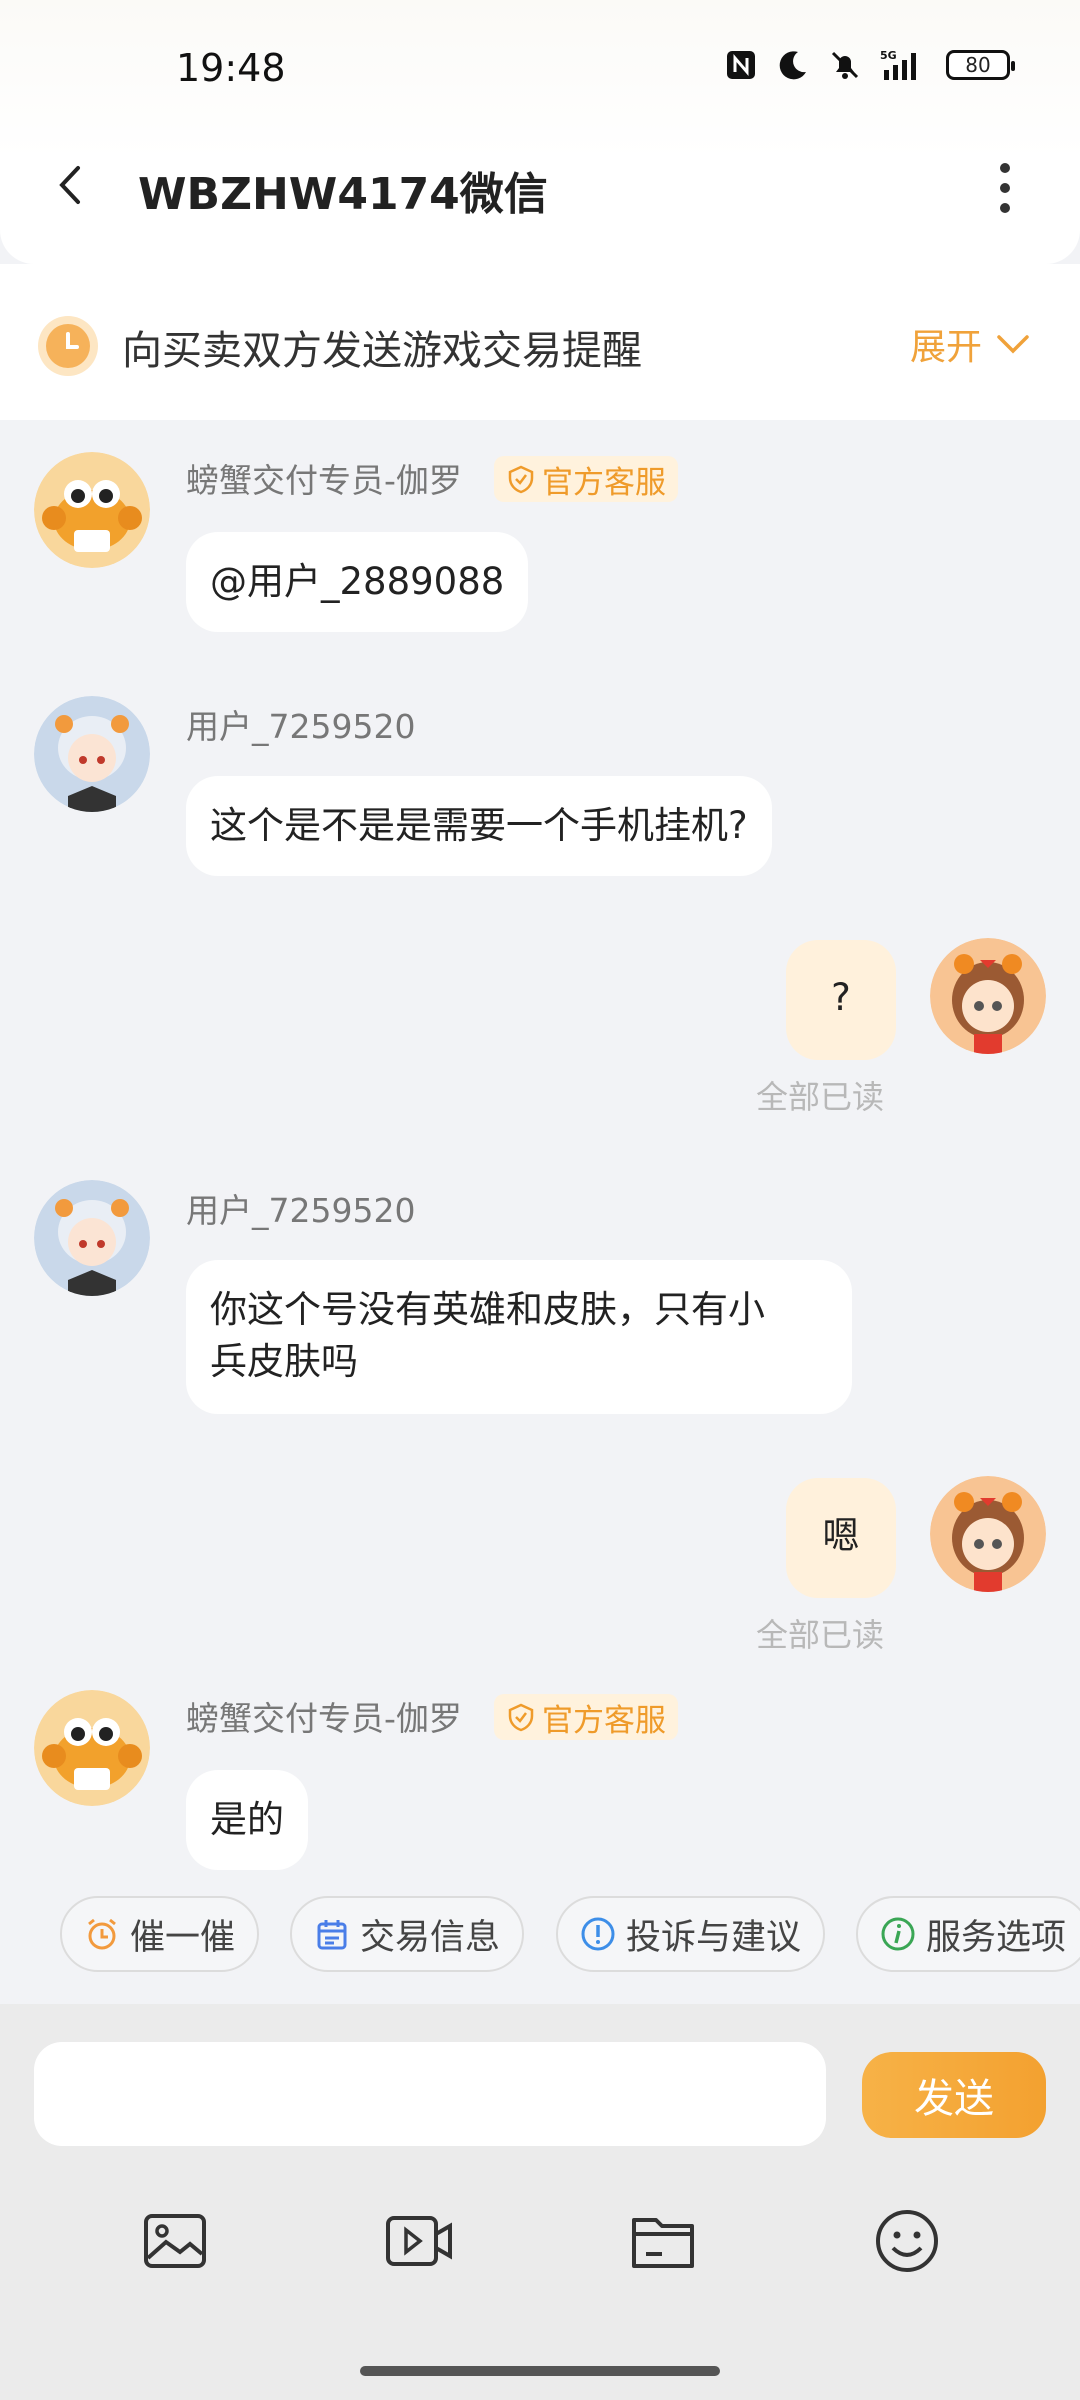  I want to click on message-bubble: @用户_2889088, so click(357, 582).